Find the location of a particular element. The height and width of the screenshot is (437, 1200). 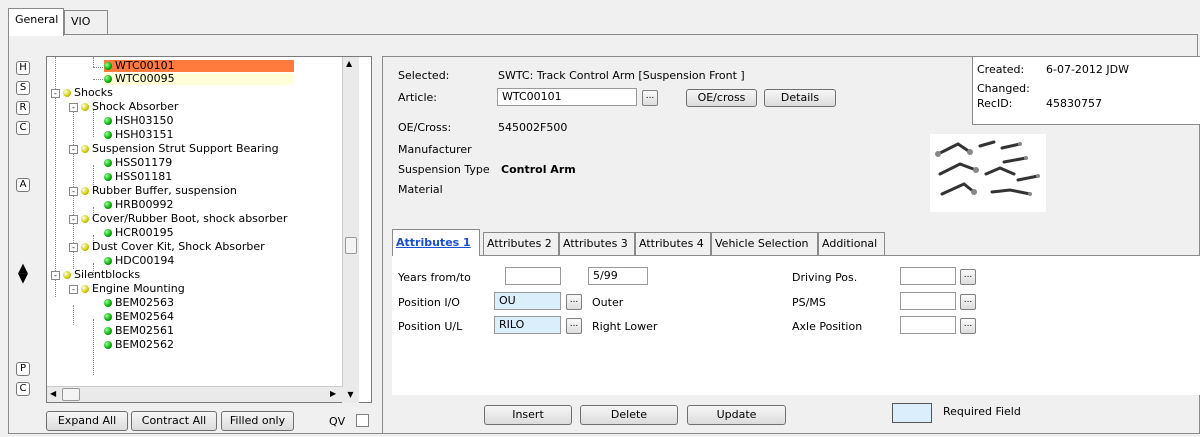

tree-item-shock-absorber: - Shock Absorber is located at coordinates (123, 107).